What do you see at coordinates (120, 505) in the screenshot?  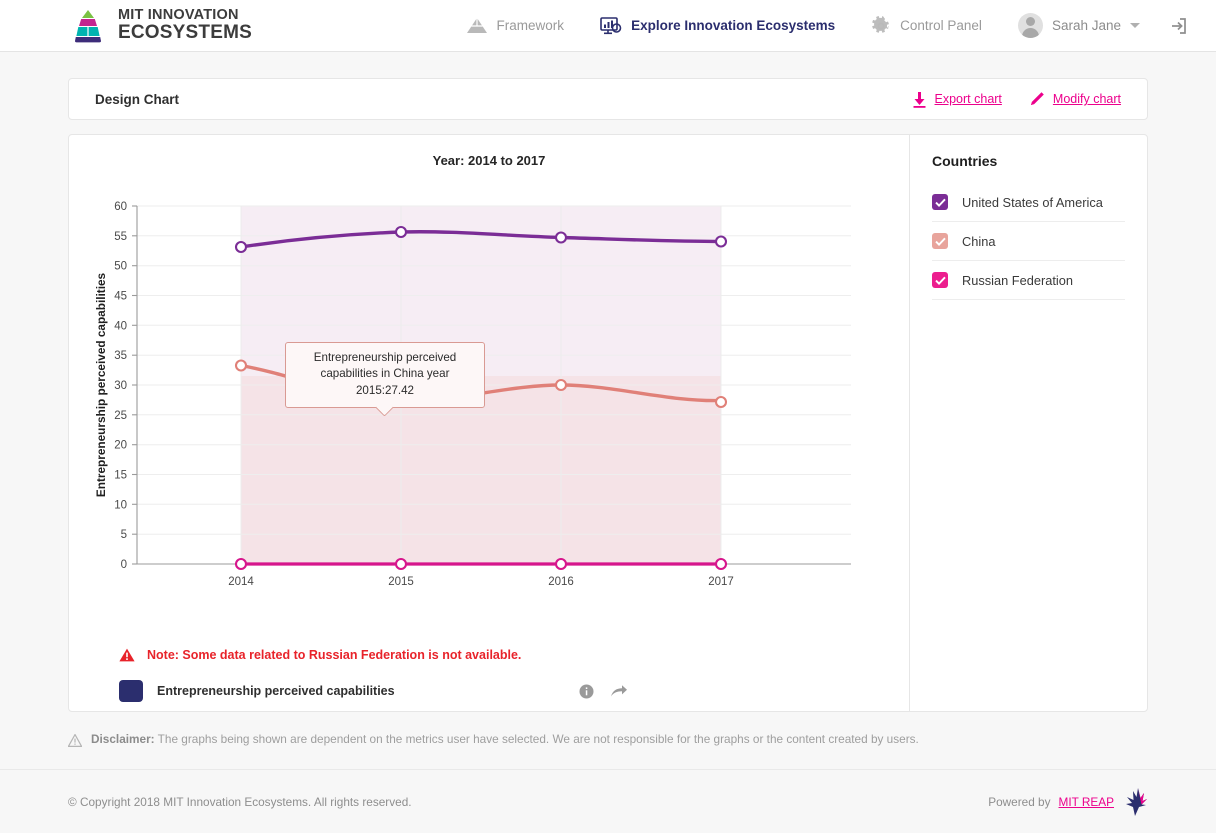 I see `svg-text: 10` at bounding box center [120, 505].